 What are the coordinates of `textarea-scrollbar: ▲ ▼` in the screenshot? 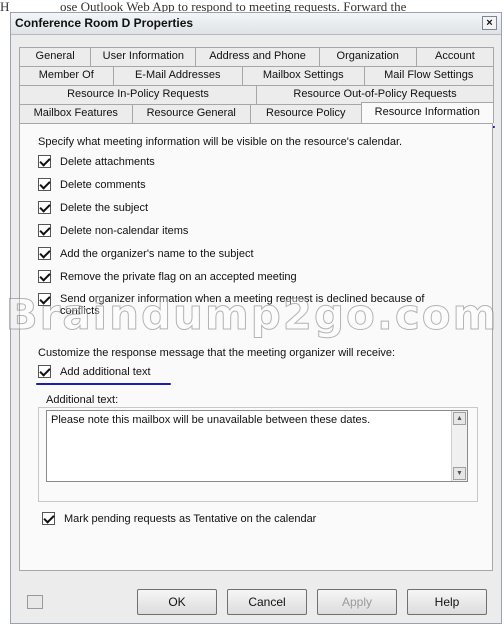 It's located at (459, 446).